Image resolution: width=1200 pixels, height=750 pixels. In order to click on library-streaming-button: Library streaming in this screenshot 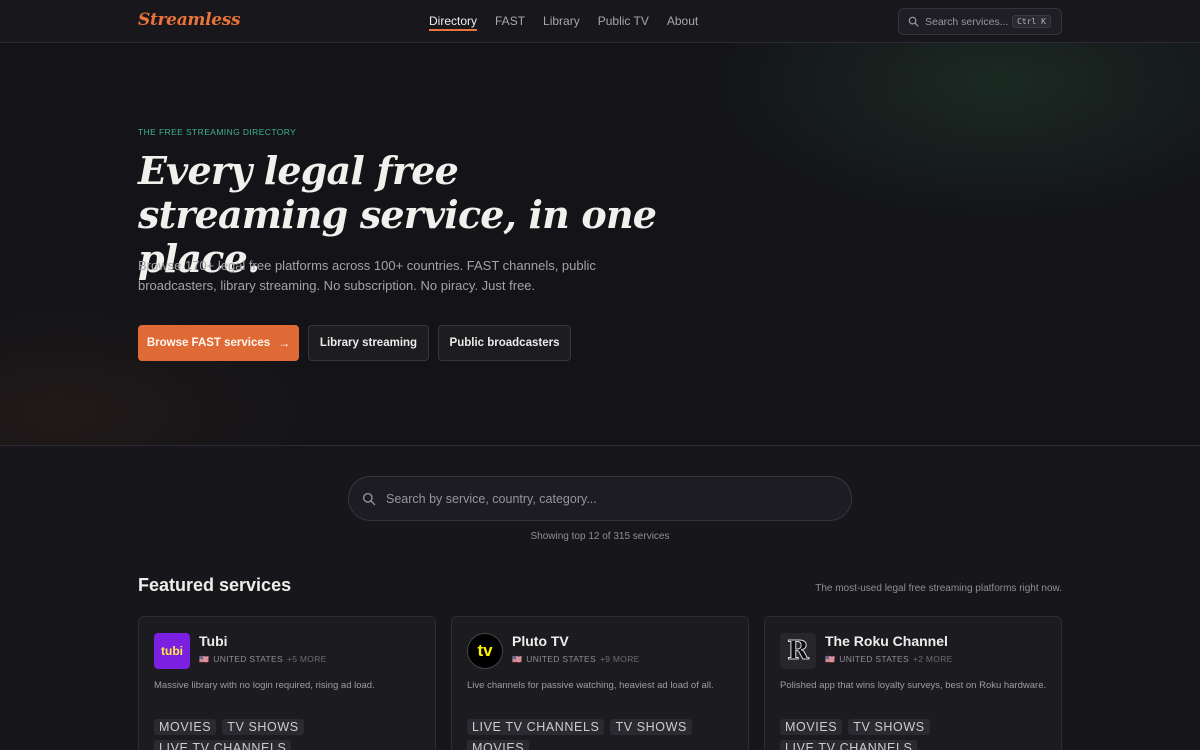, I will do `click(368, 343)`.